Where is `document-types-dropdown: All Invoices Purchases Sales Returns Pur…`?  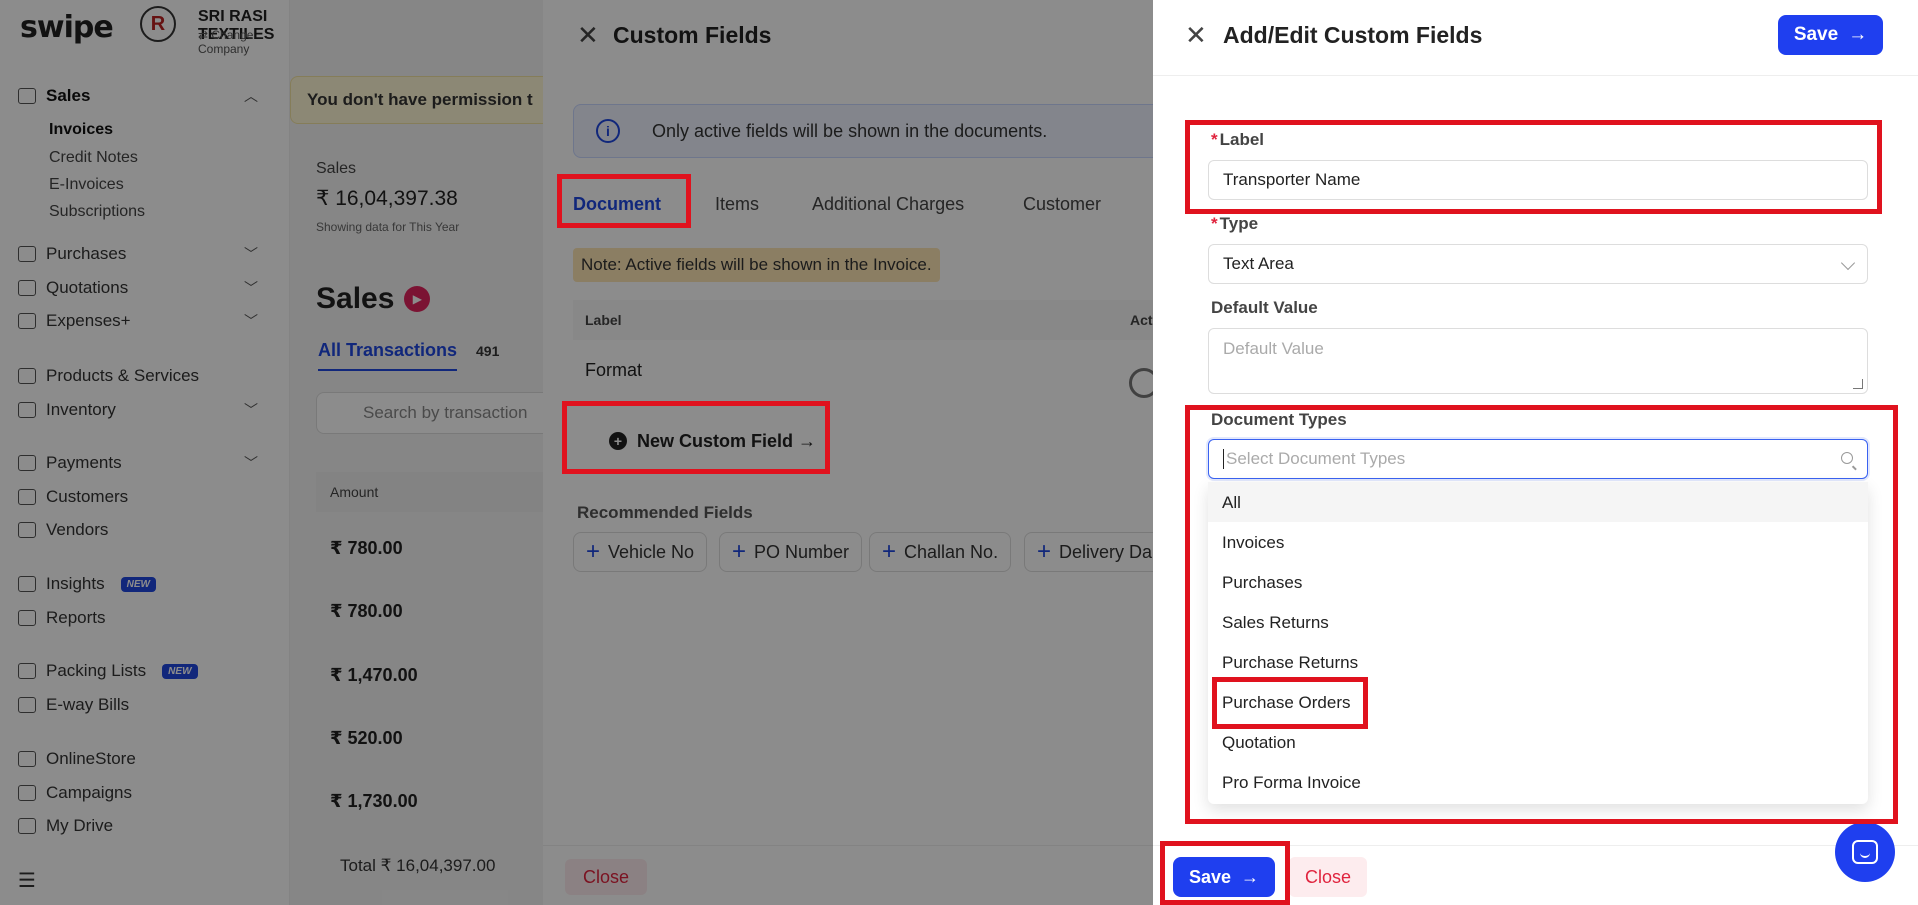
document-types-dropdown: All Invoices Purchases Sales Returns Pur… is located at coordinates (1538, 643).